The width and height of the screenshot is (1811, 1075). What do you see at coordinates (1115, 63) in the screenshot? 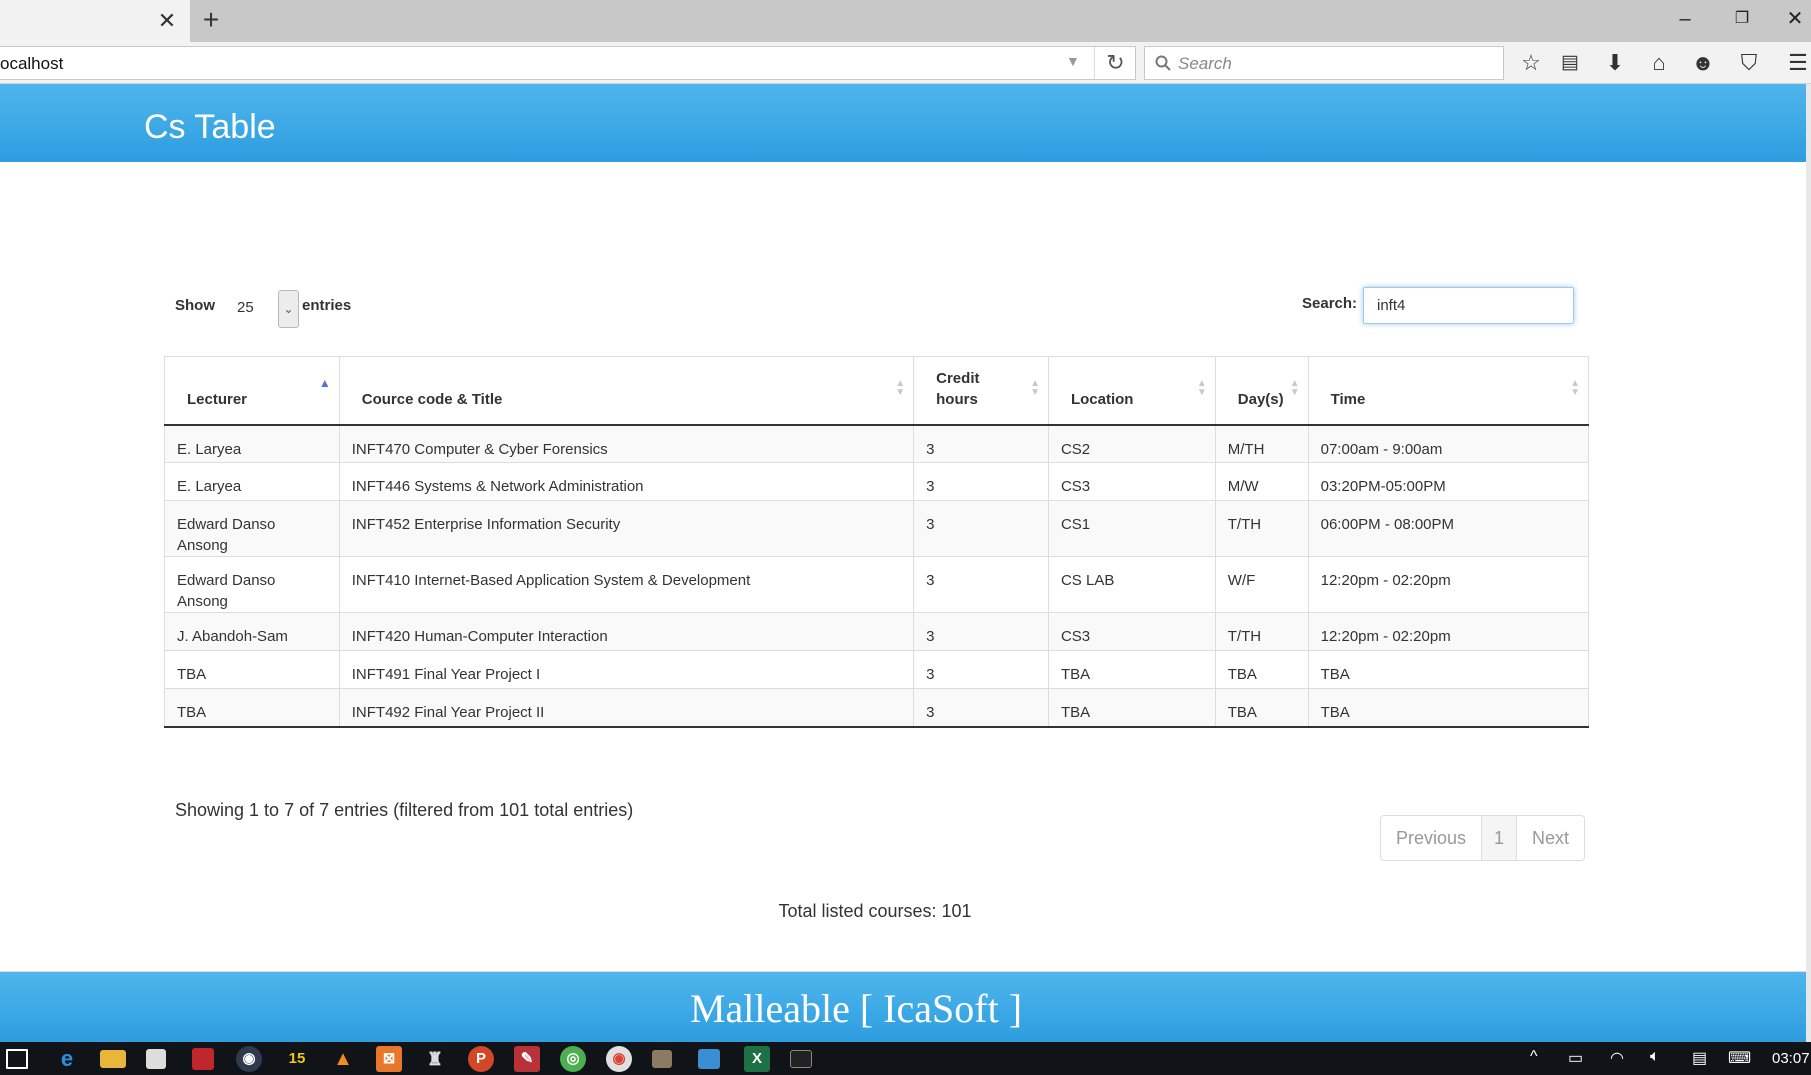
I see `reload-icon: ↻` at bounding box center [1115, 63].